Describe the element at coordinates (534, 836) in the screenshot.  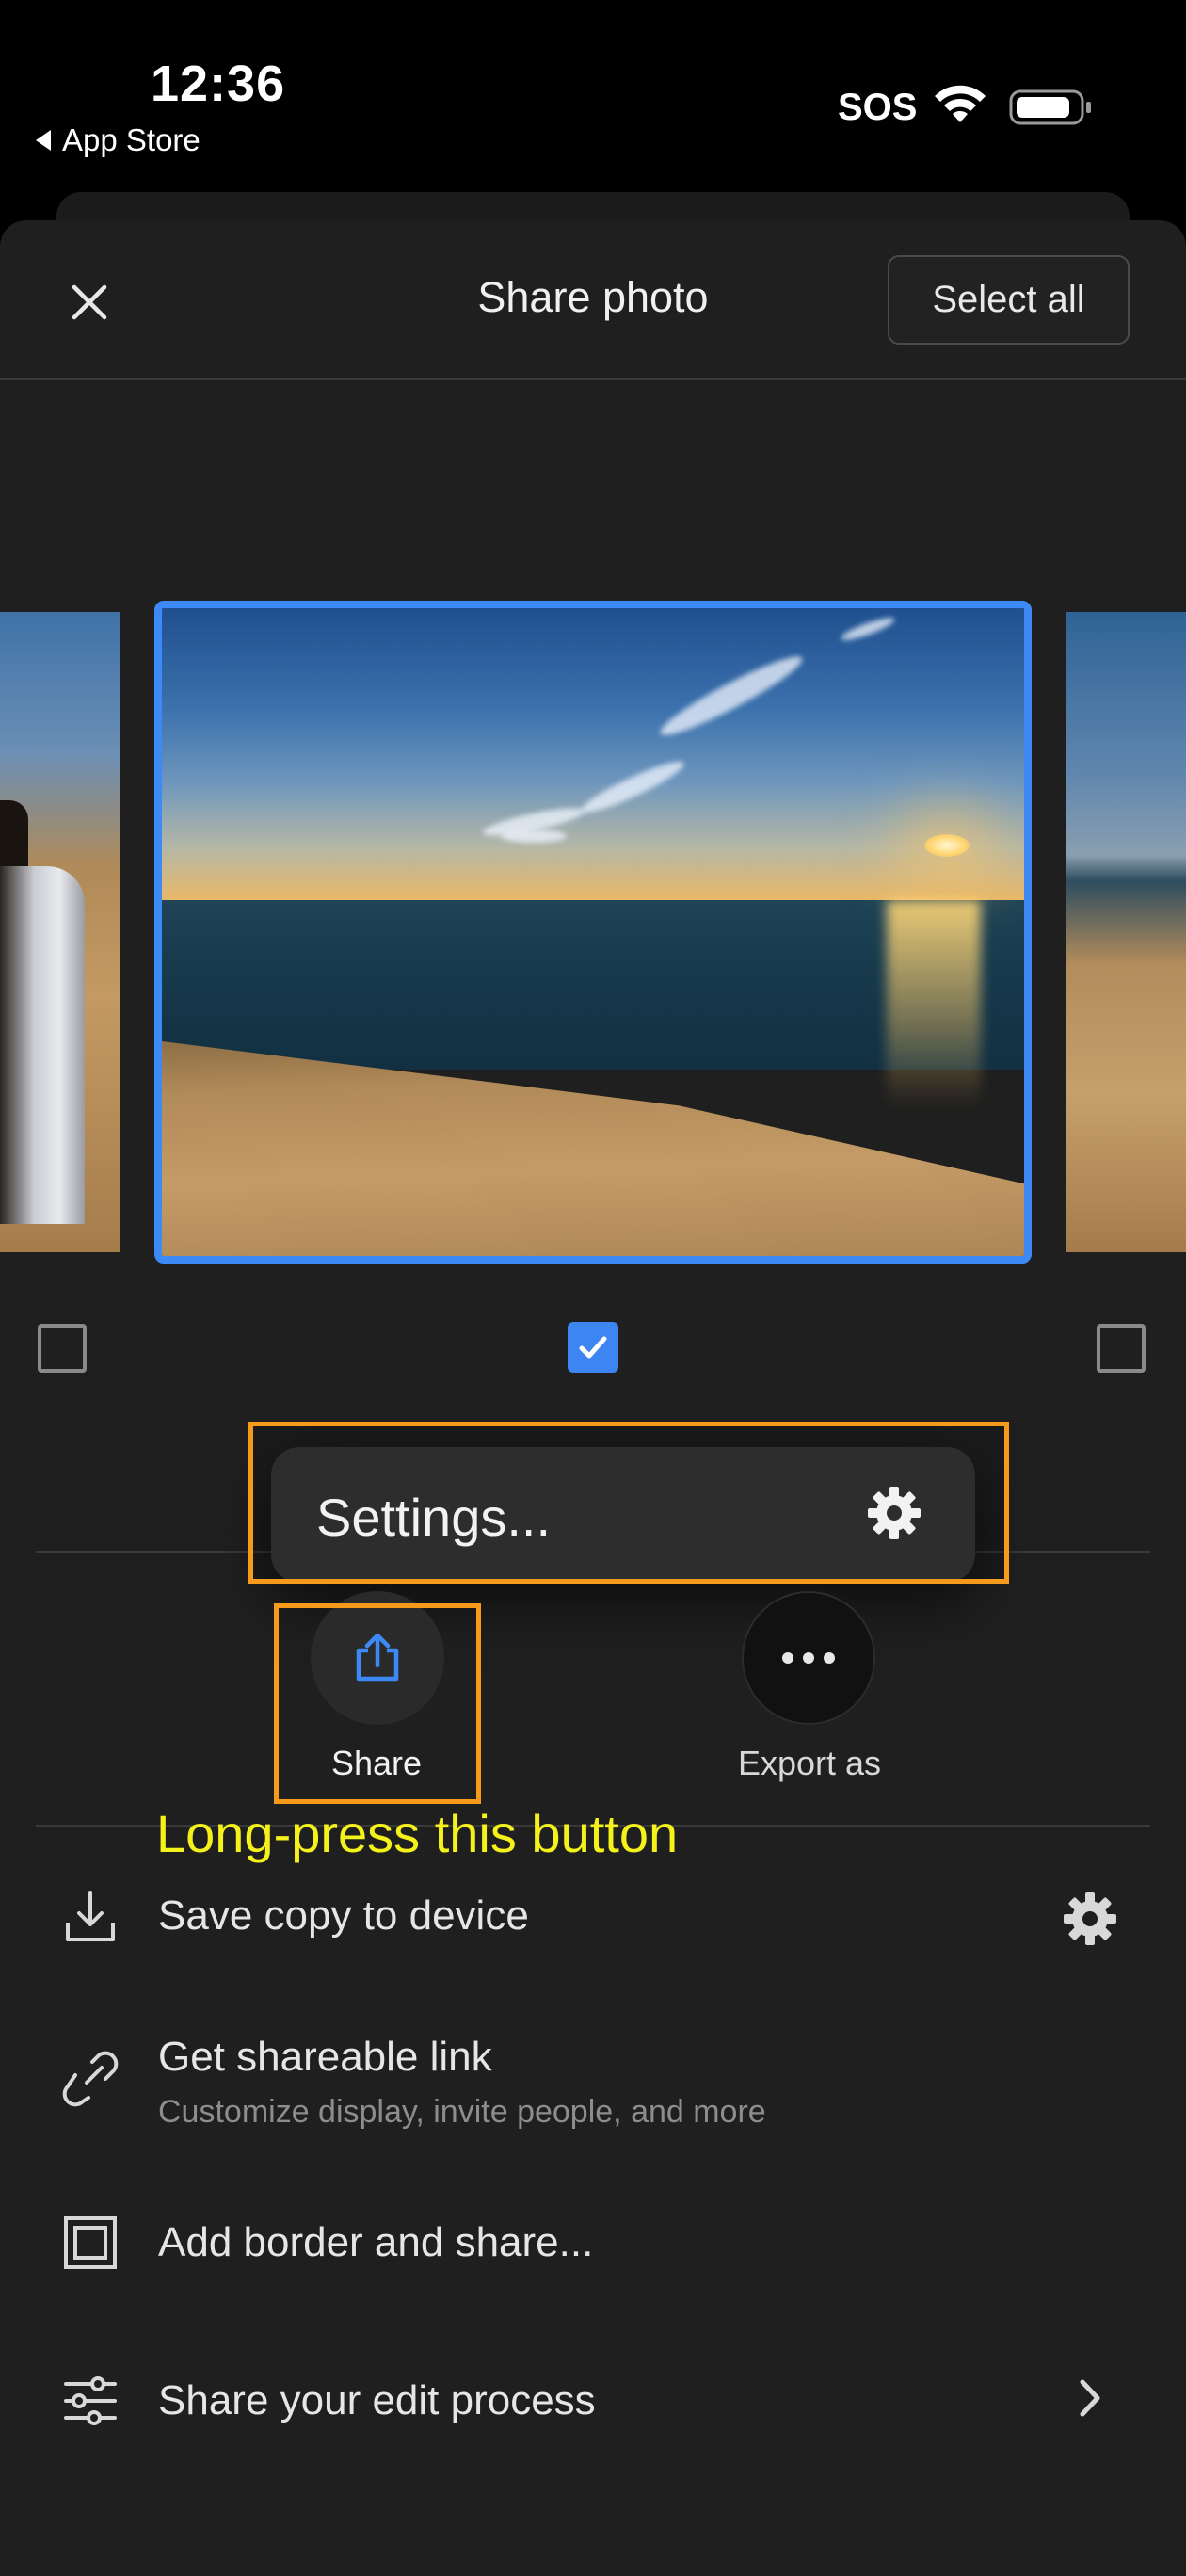
I see `photo-cloud` at that location.